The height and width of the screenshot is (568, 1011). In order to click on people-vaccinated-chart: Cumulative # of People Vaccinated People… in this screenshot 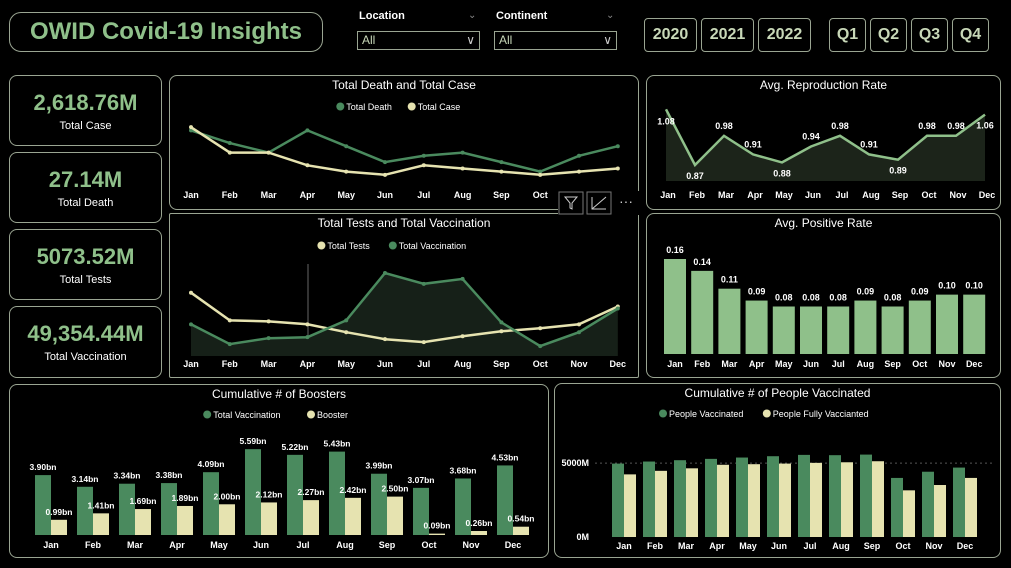, I will do `click(777, 470)`.